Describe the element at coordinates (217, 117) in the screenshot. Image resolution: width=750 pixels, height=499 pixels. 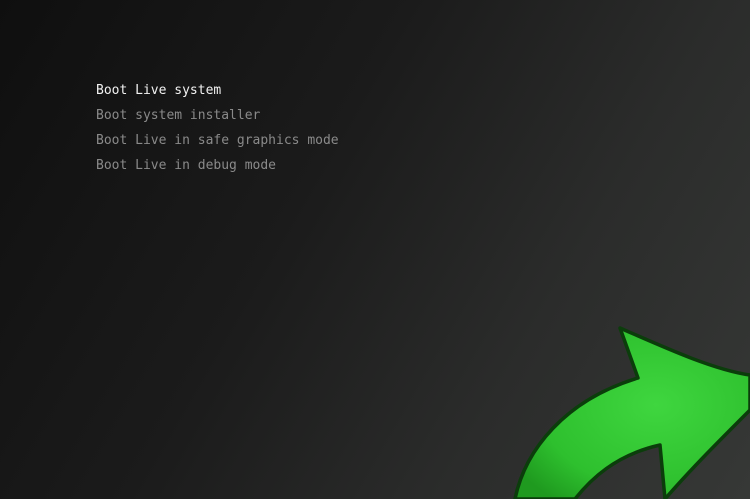
I see `boot-system-installer-item: Boot system installer` at that location.